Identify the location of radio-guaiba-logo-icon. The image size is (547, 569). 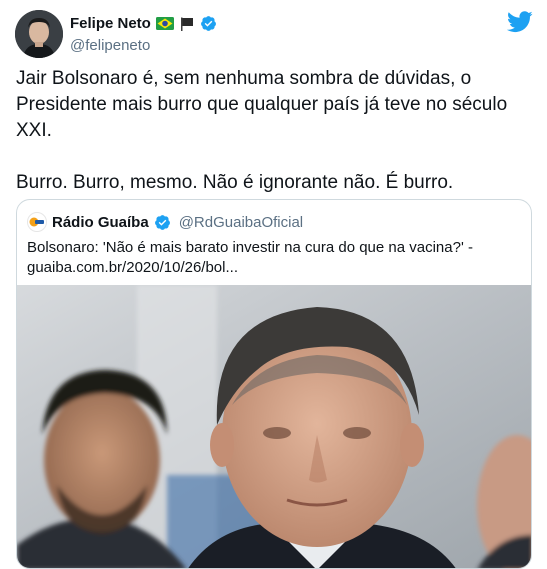
(36, 222).